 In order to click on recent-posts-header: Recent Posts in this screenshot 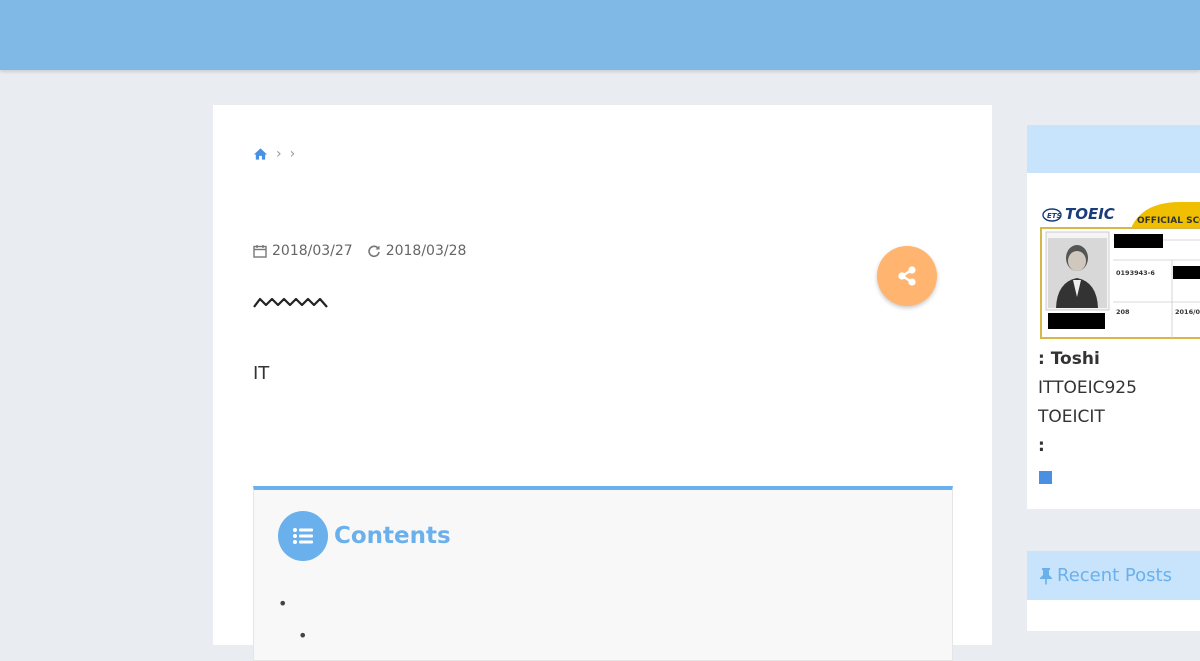, I will do `click(1113, 575)`.